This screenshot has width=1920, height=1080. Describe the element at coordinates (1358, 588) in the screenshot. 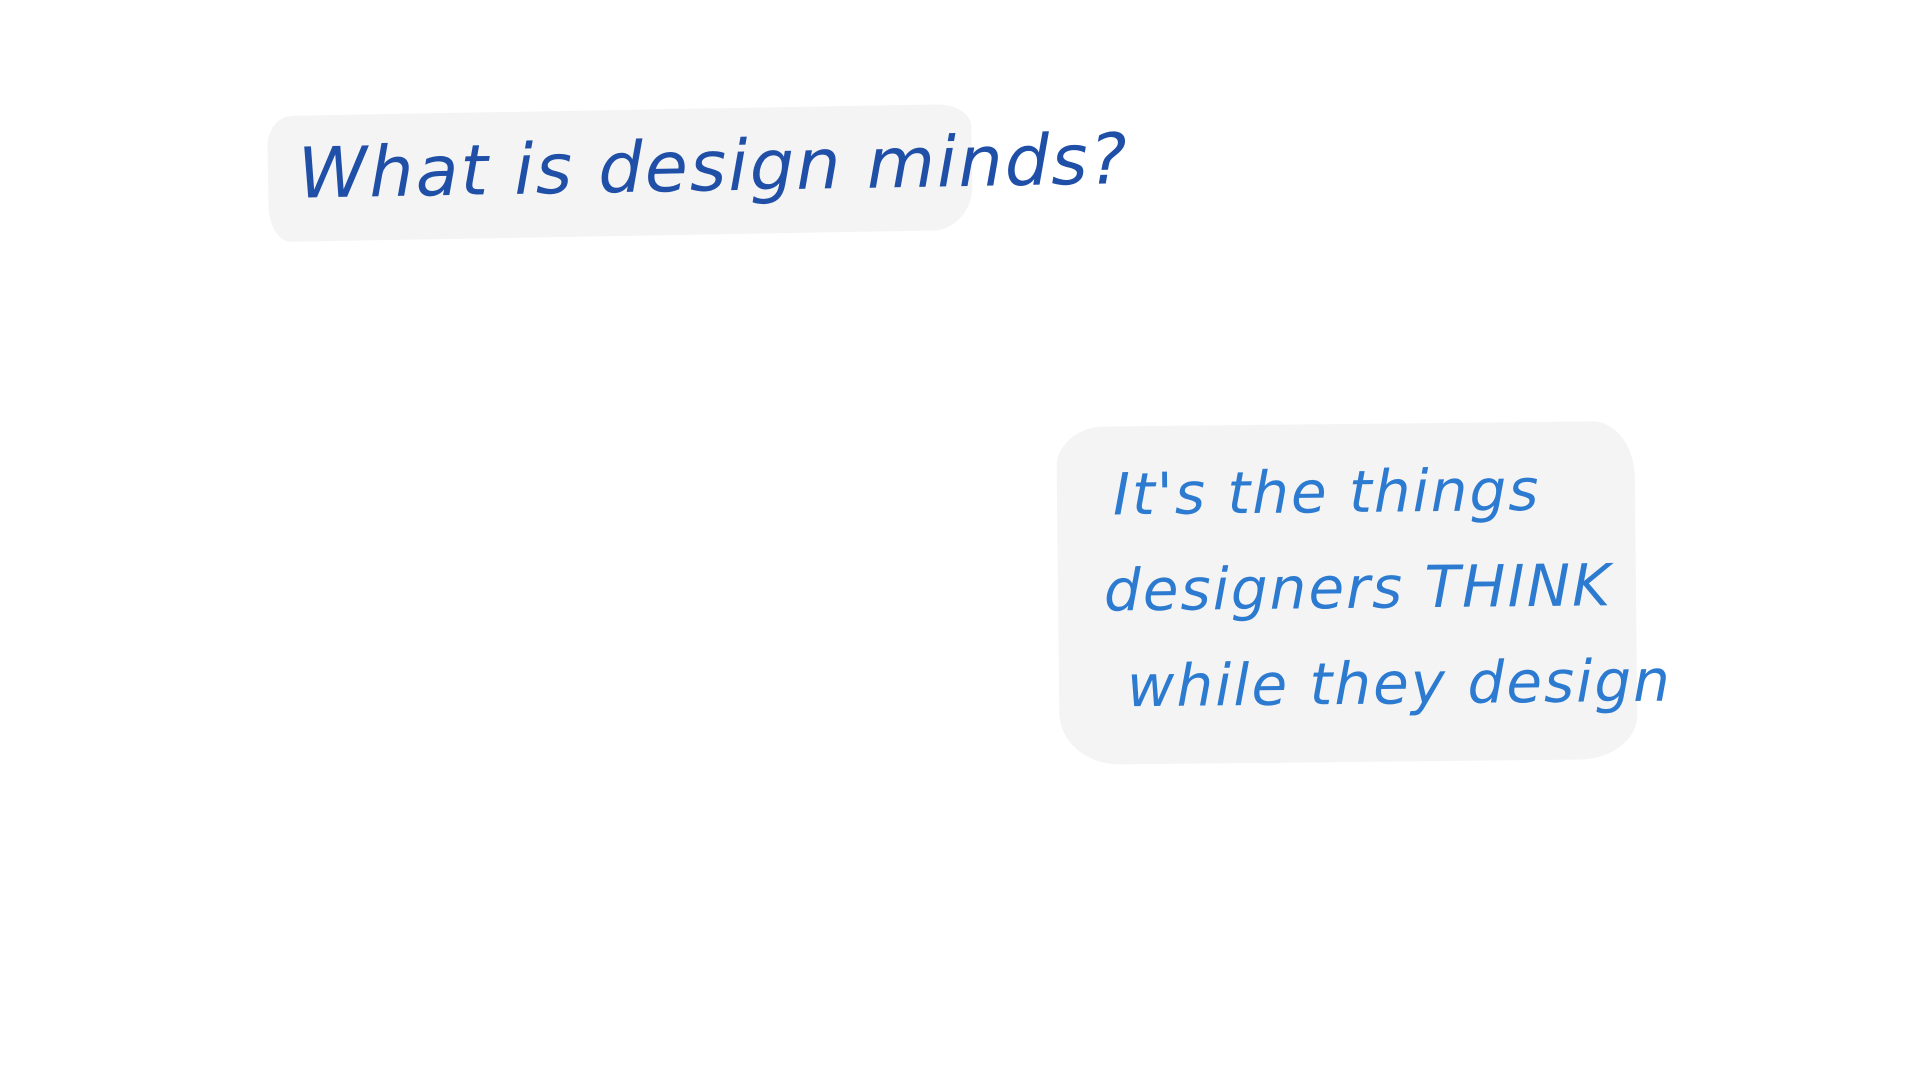

I see `answer-line-2: designers THINK` at that location.